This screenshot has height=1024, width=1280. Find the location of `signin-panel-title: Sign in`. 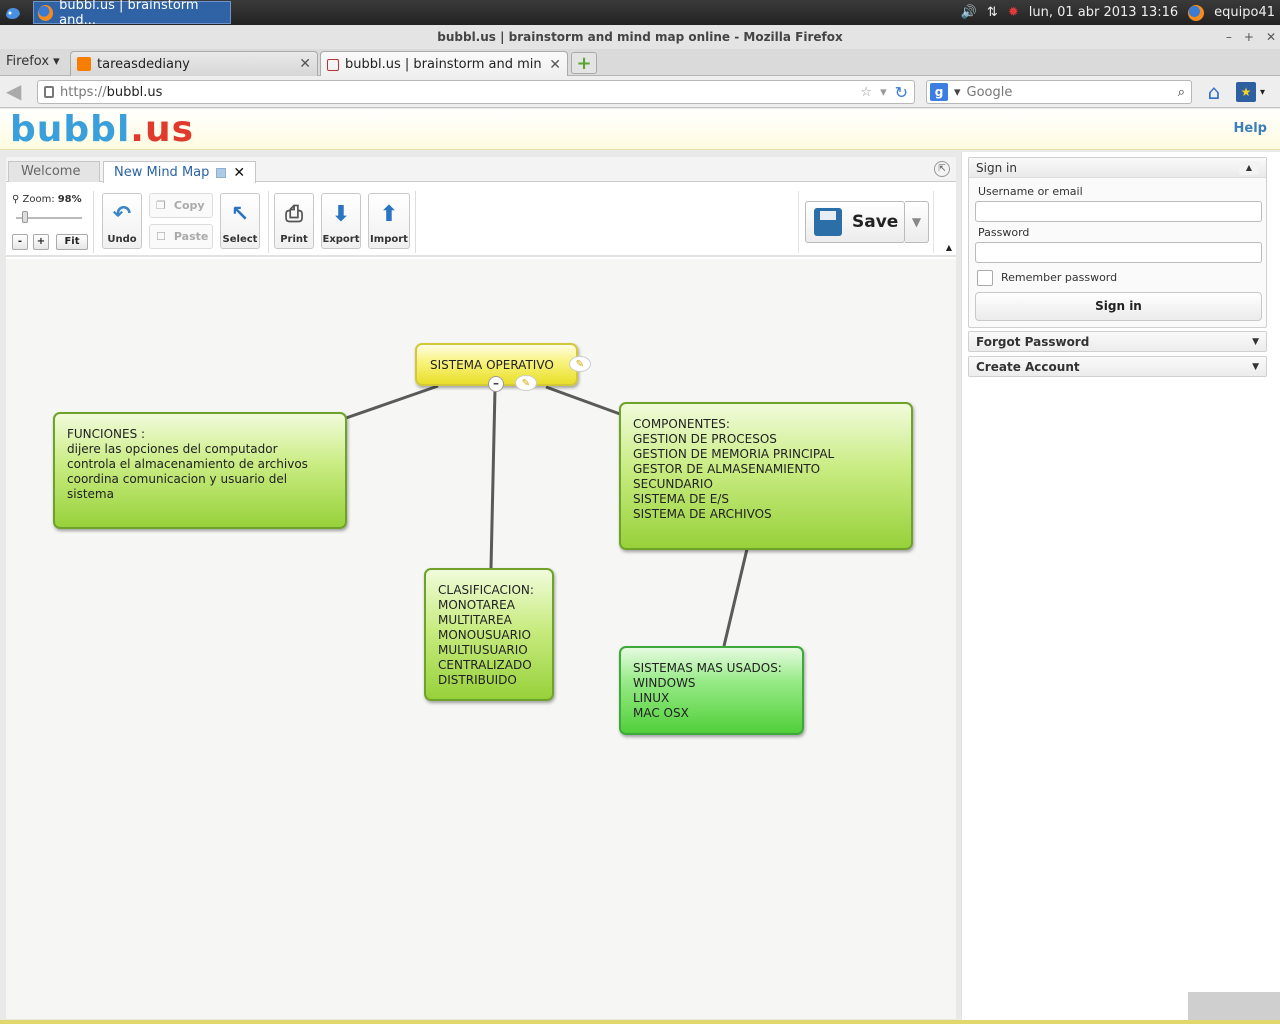

signin-panel-title: Sign in is located at coordinates (996, 167).